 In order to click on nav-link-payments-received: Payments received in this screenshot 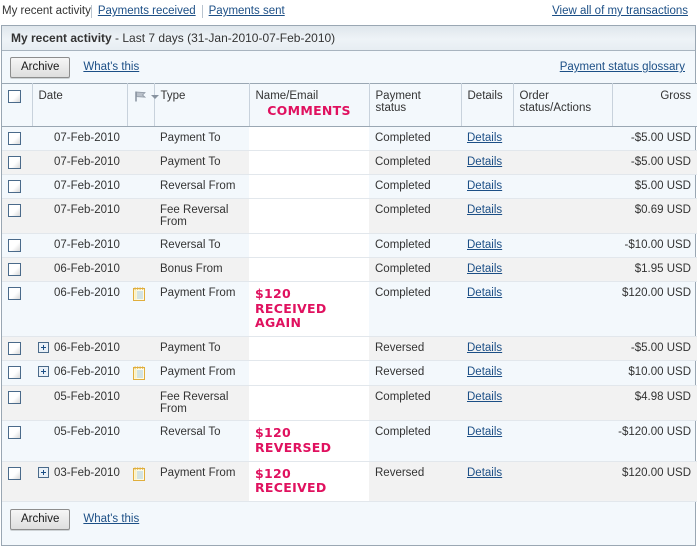, I will do `click(147, 11)`.